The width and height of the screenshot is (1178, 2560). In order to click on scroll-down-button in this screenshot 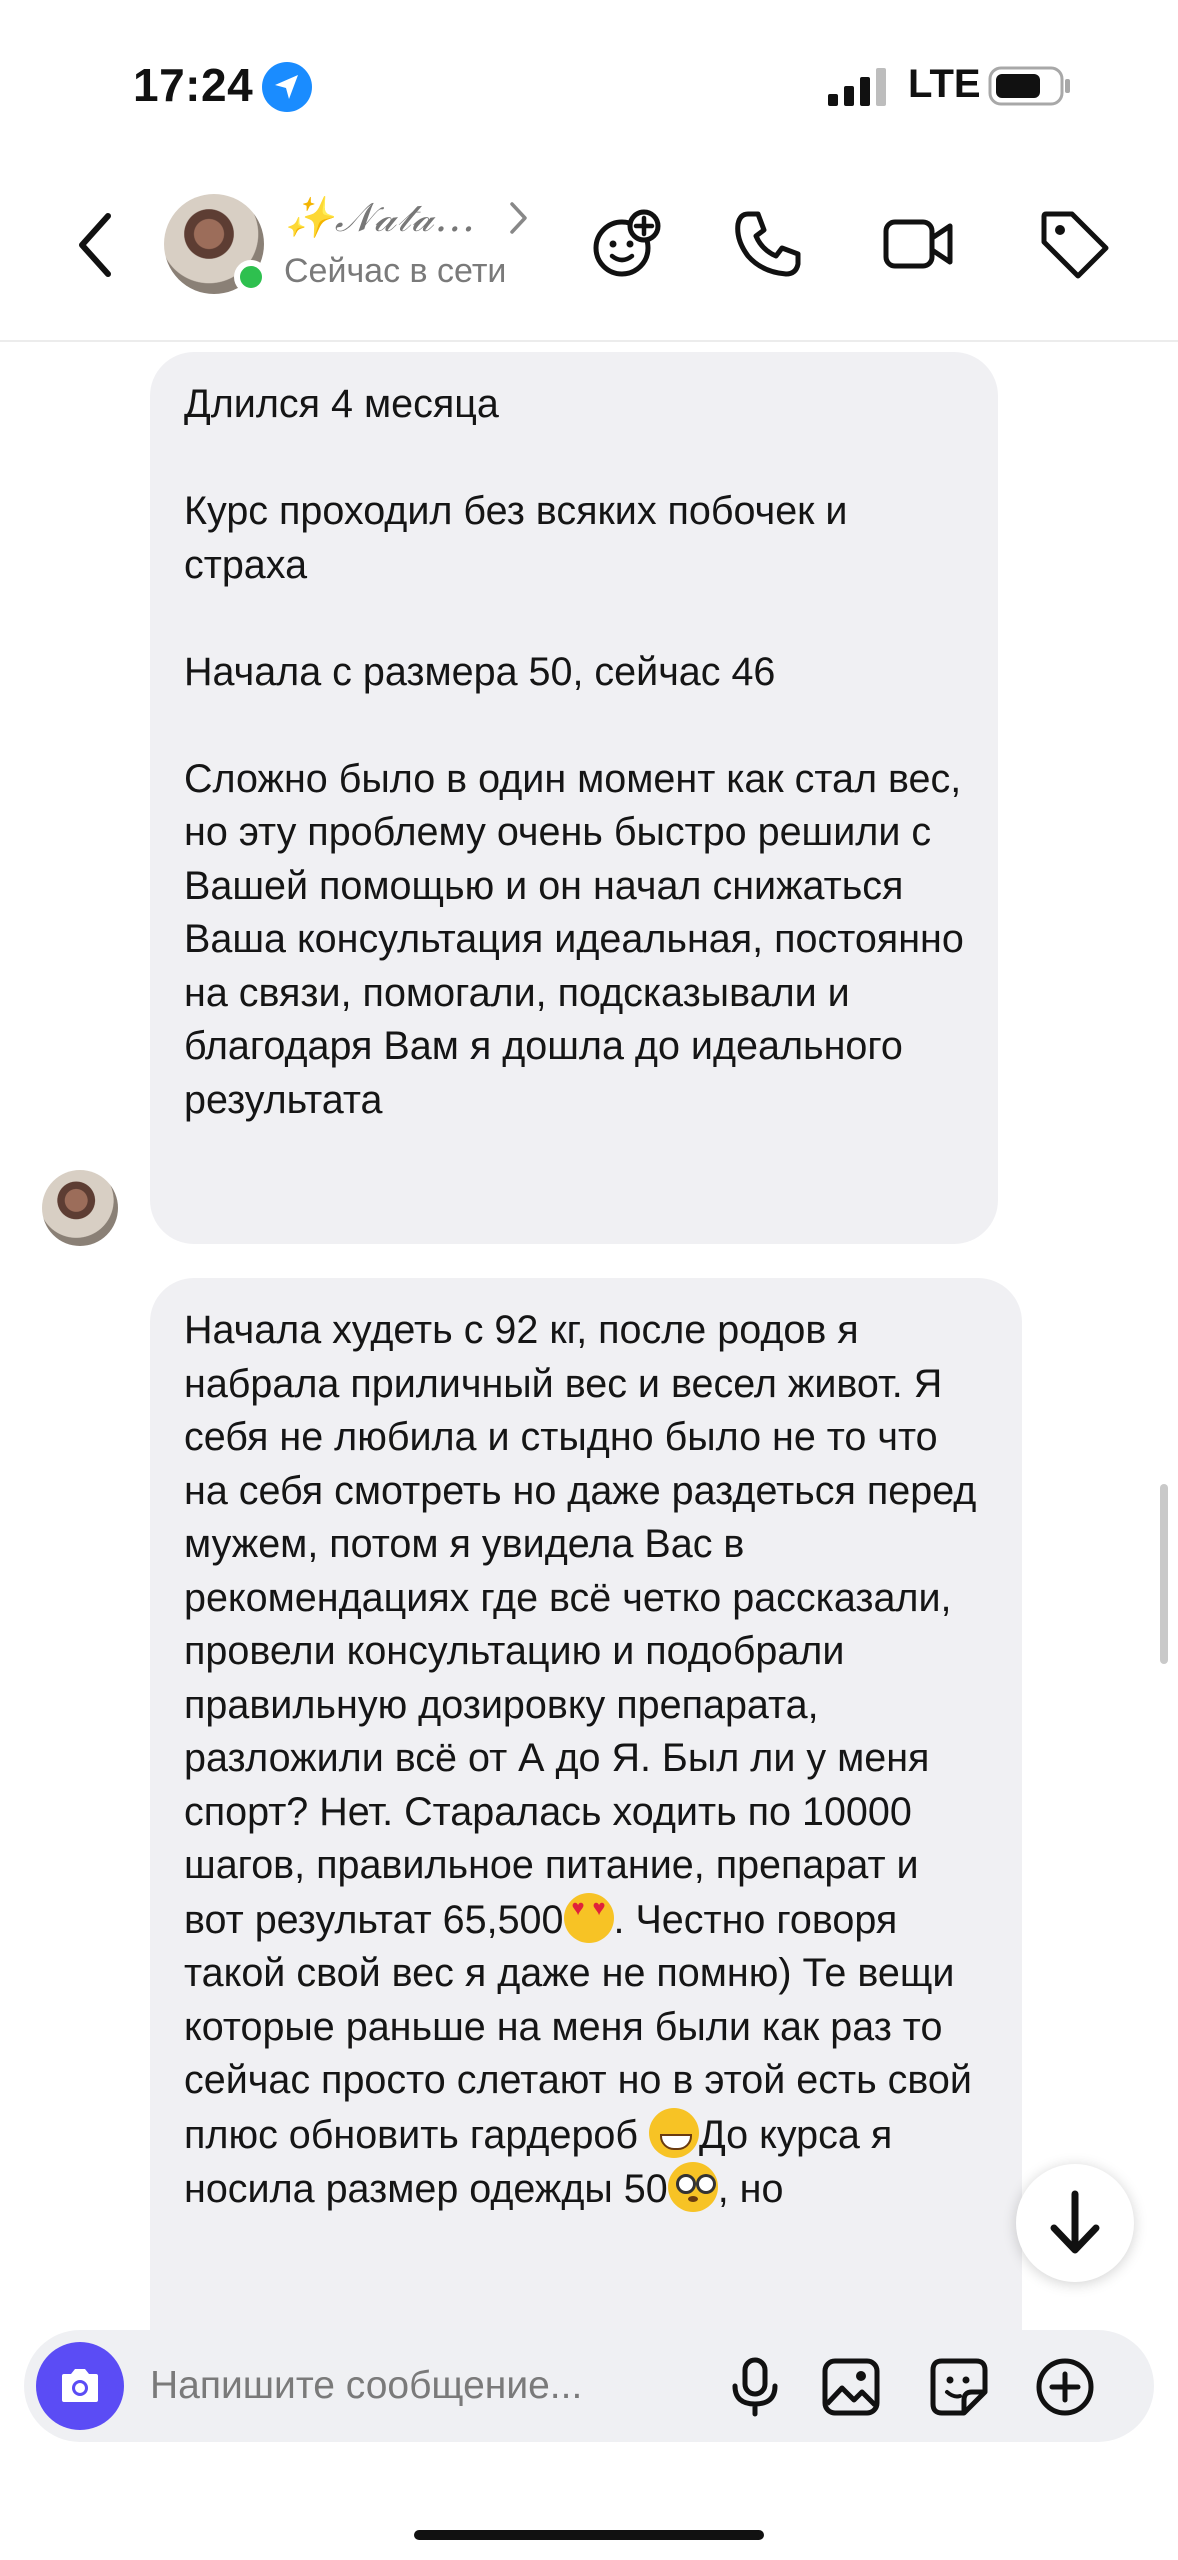, I will do `click(1075, 2223)`.